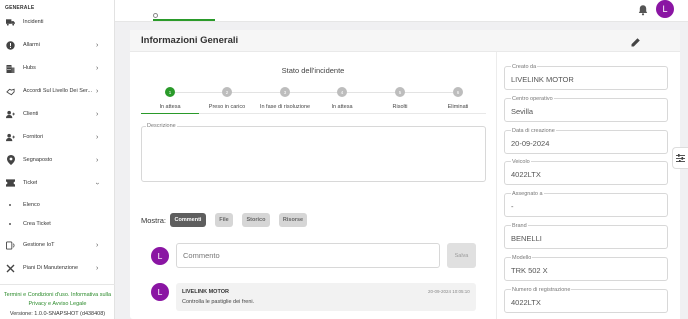 This screenshot has width=688, height=319. I want to click on field-value: LIVELINK MOTOR, so click(542, 79).